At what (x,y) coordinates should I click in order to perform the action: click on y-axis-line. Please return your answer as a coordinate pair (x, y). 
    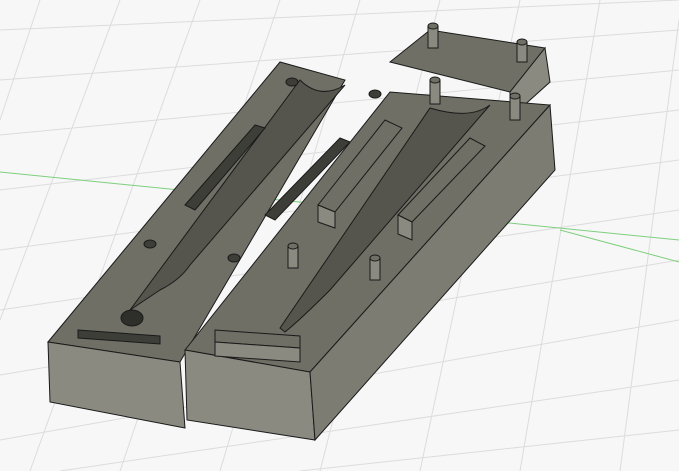
    Looking at the image, I should click on (619, 246).